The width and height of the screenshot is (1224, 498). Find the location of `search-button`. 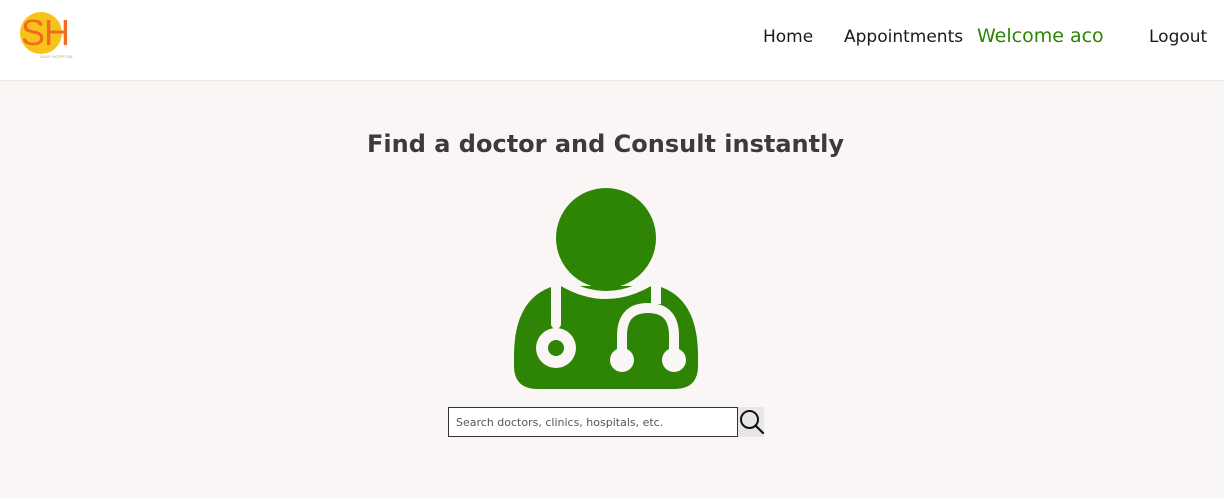

search-button is located at coordinates (751, 422).